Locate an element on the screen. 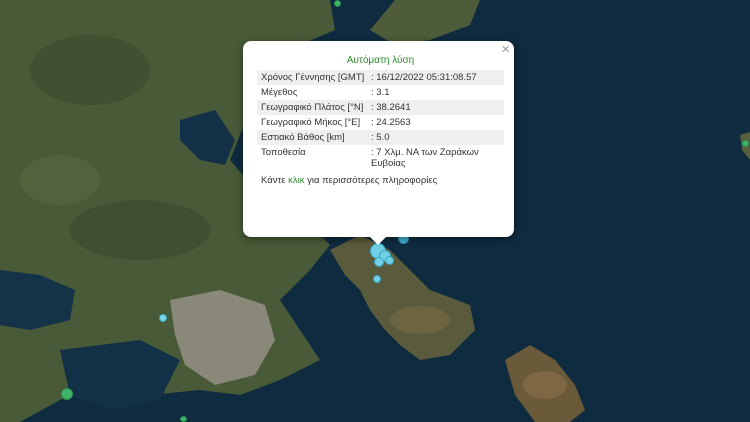 The width and height of the screenshot is (750, 422). more-info-prefix: Κάντε is located at coordinates (275, 180).